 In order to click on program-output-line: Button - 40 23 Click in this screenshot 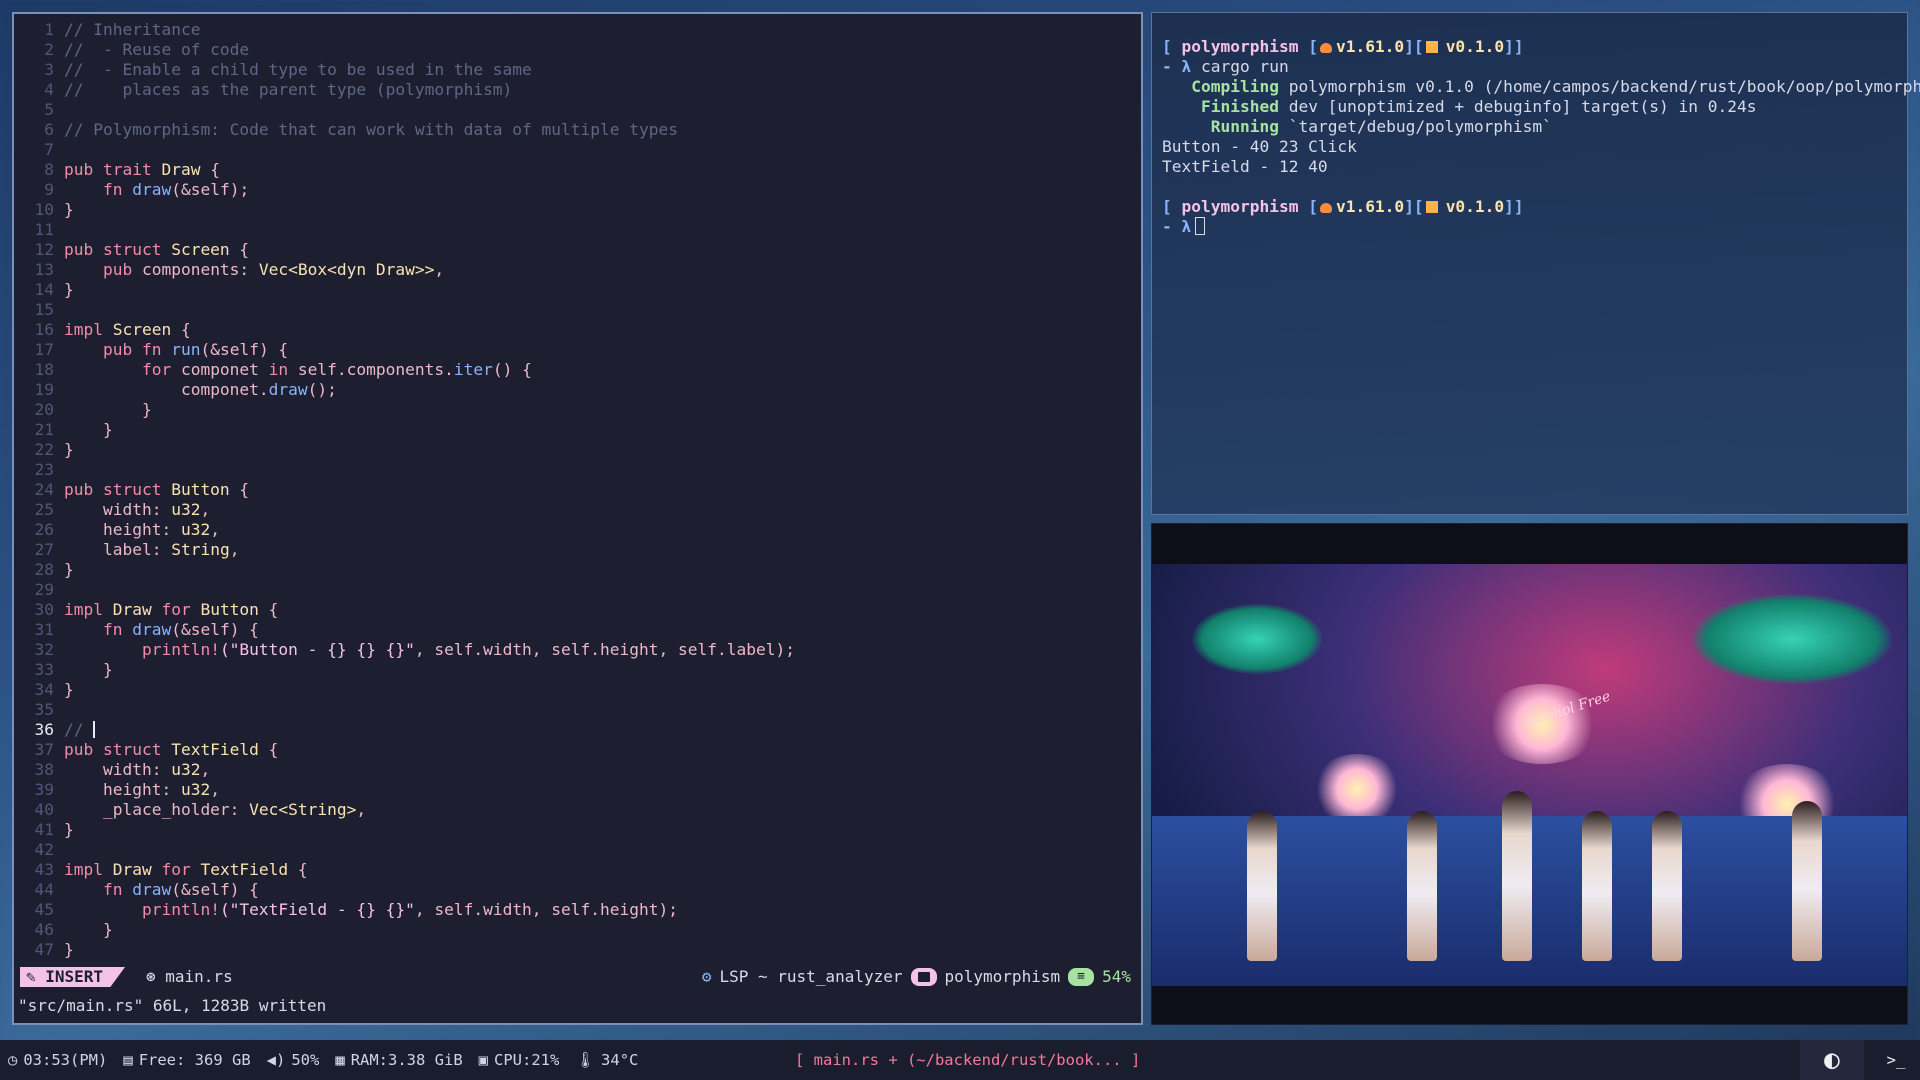, I will do `click(1259, 146)`.